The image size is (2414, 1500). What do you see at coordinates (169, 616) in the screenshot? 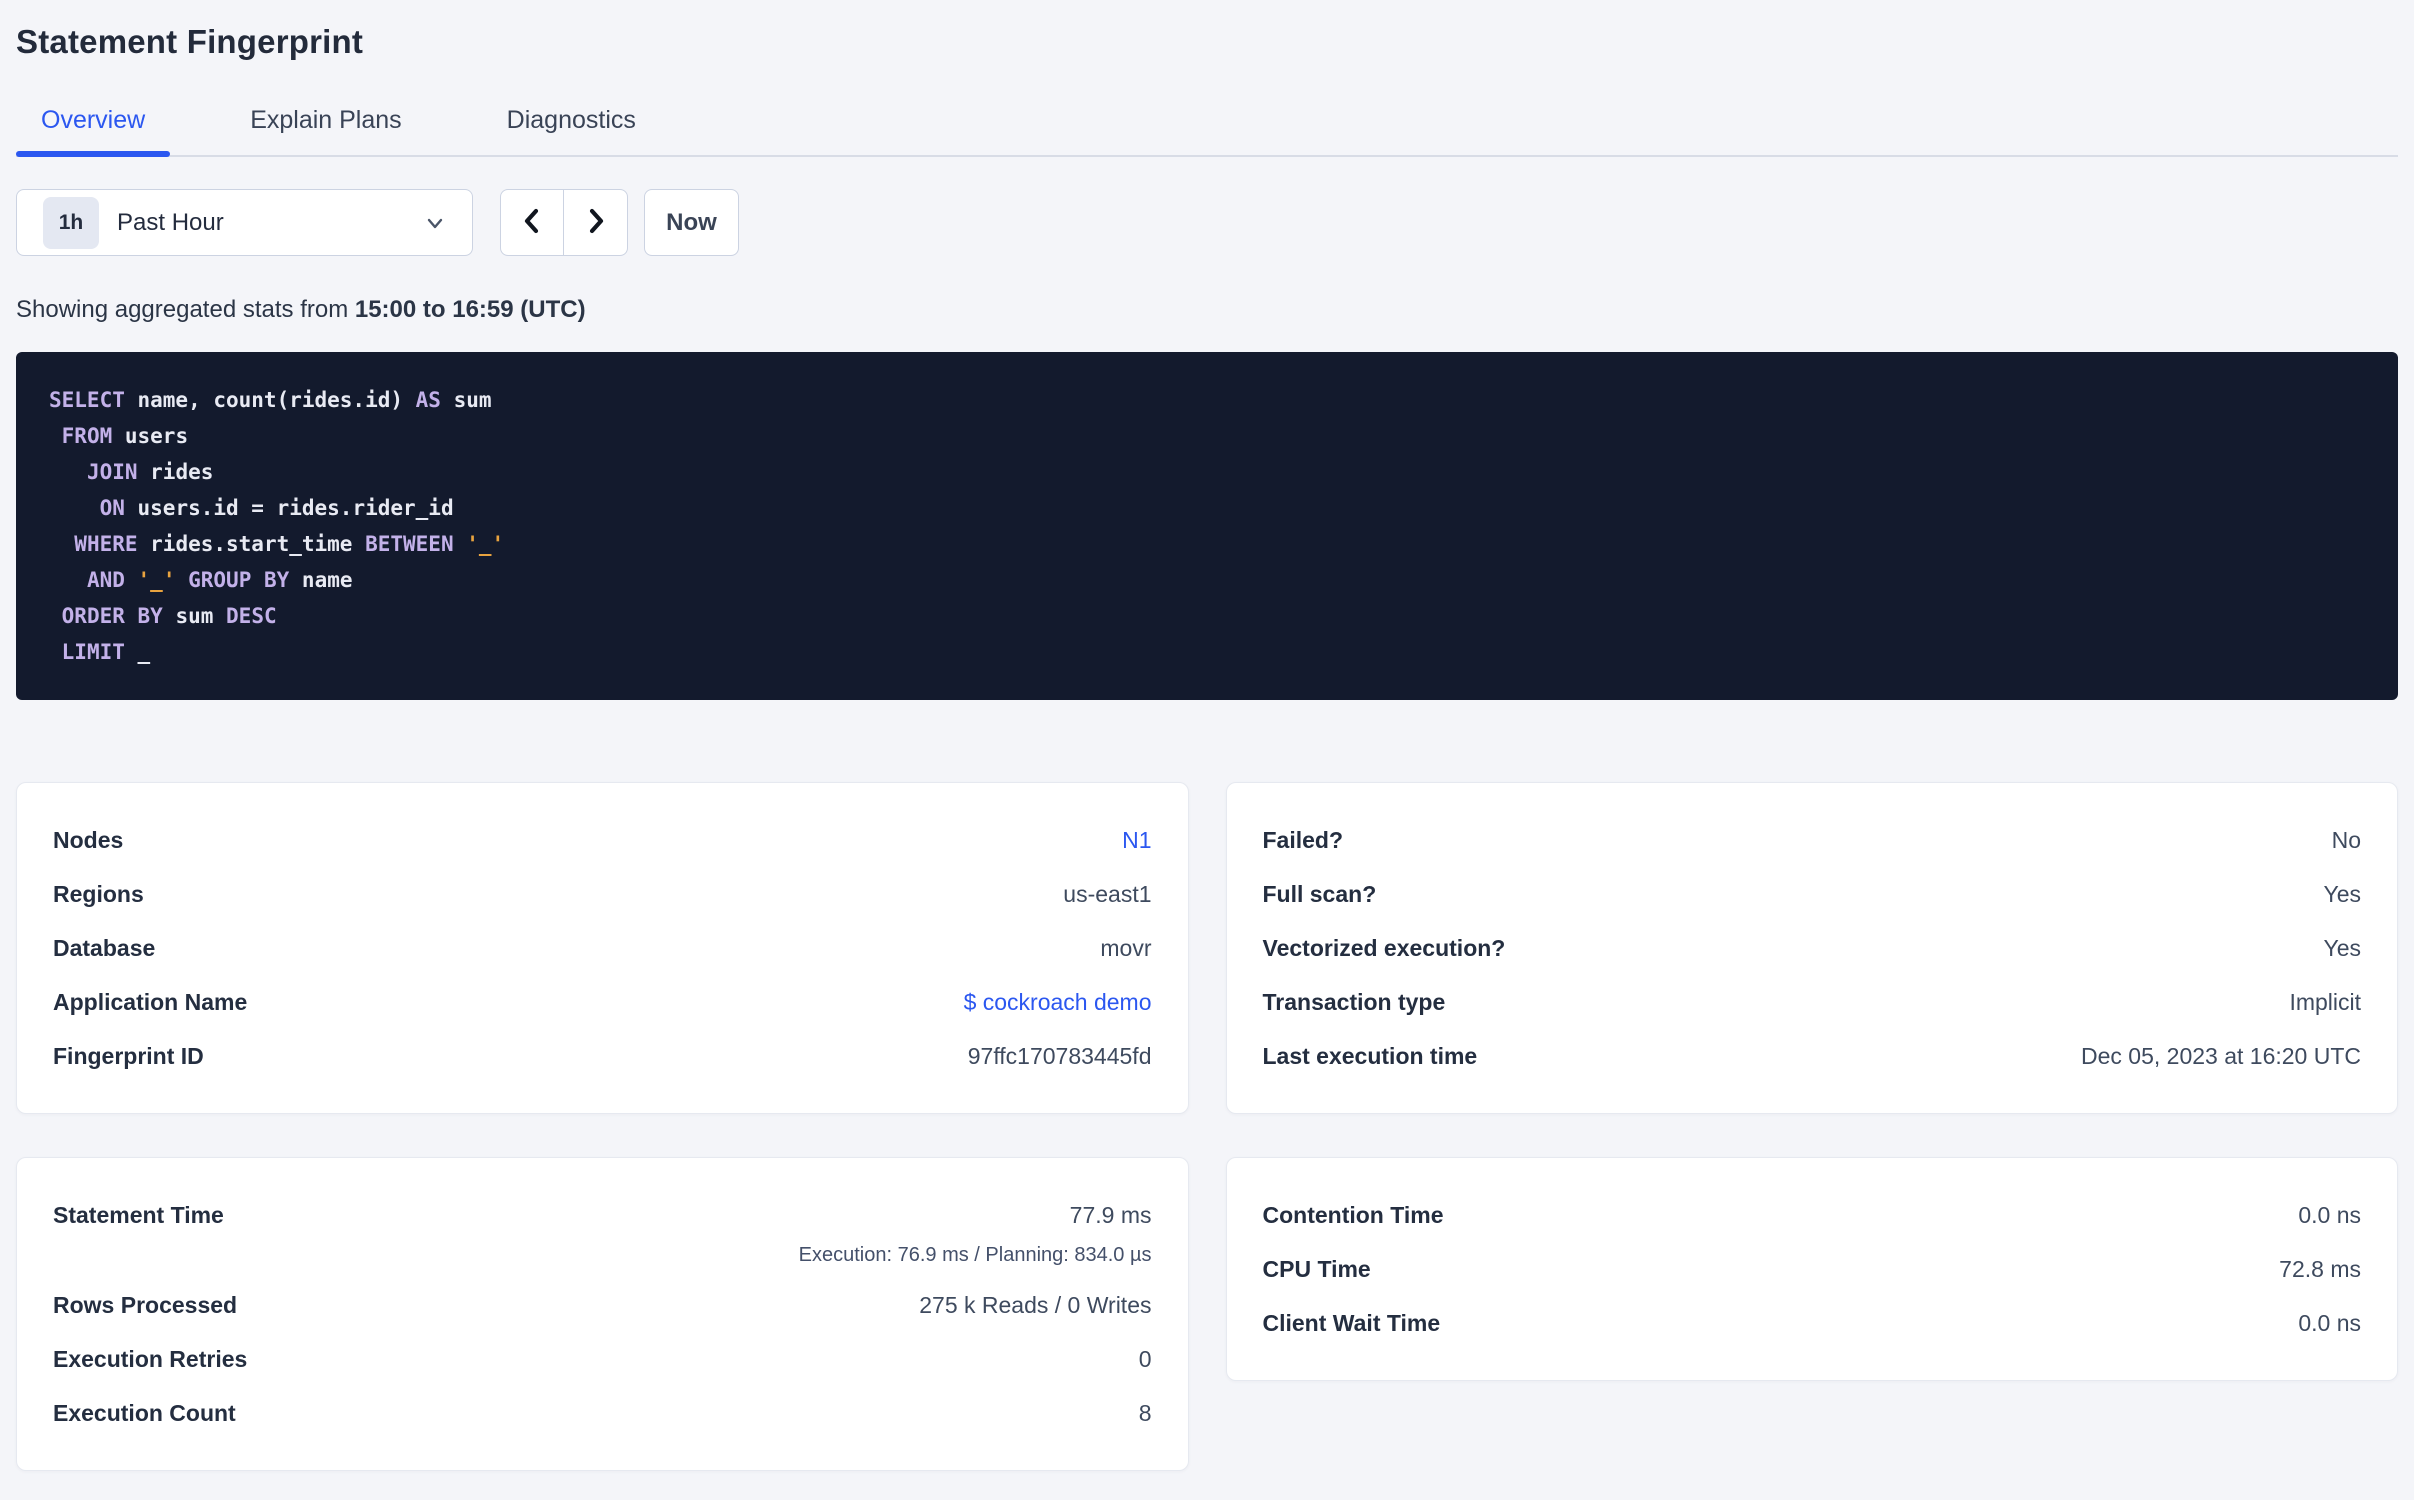
I see `sql-line: ORDER BY sum DESC` at bounding box center [169, 616].